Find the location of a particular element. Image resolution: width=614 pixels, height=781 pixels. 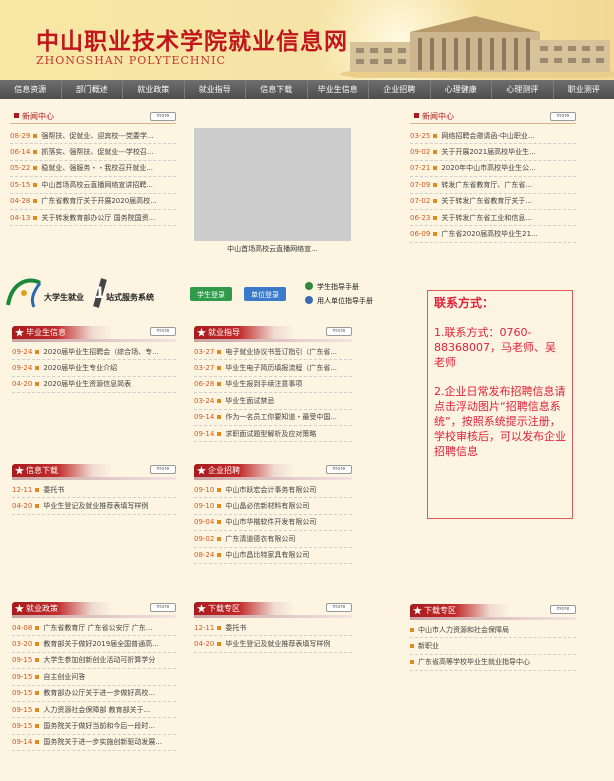

section-title: 毕业生信息 is located at coordinates (46, 332).